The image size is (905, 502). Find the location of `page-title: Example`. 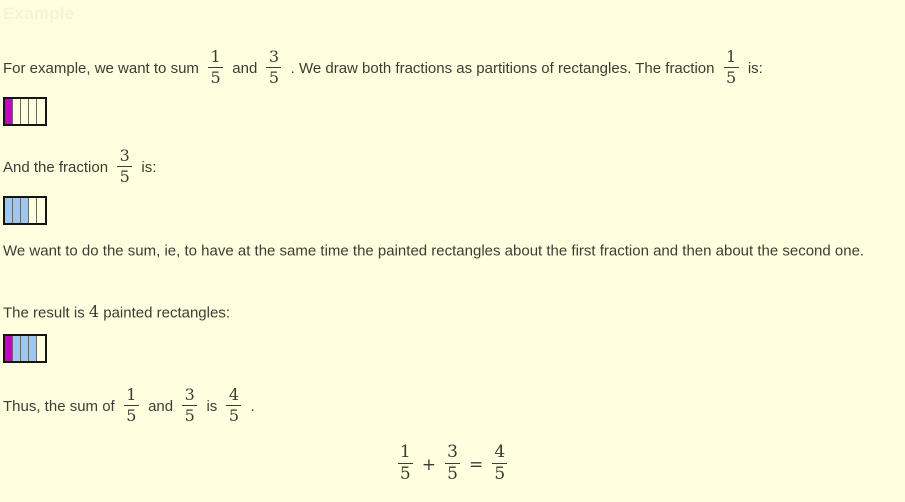

page-title: Example is located at coordinates (39, 13).